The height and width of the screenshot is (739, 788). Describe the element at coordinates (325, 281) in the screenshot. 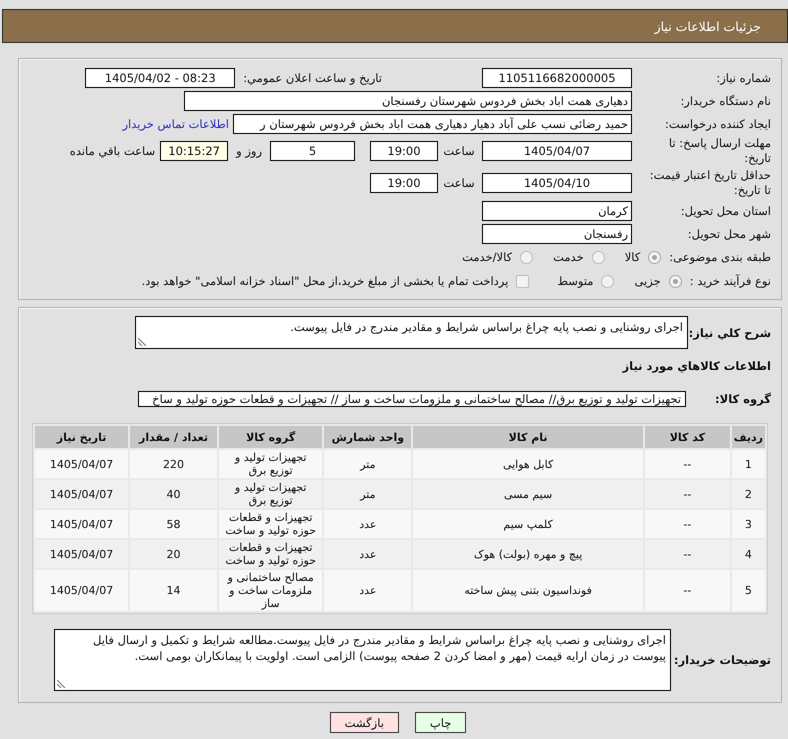

I see `checkbox-label: پرداخت تمام یا بخشی از مبلغ خرید،از محل "اسناد خزانه اسلامی" خواهد بود.` at that location.